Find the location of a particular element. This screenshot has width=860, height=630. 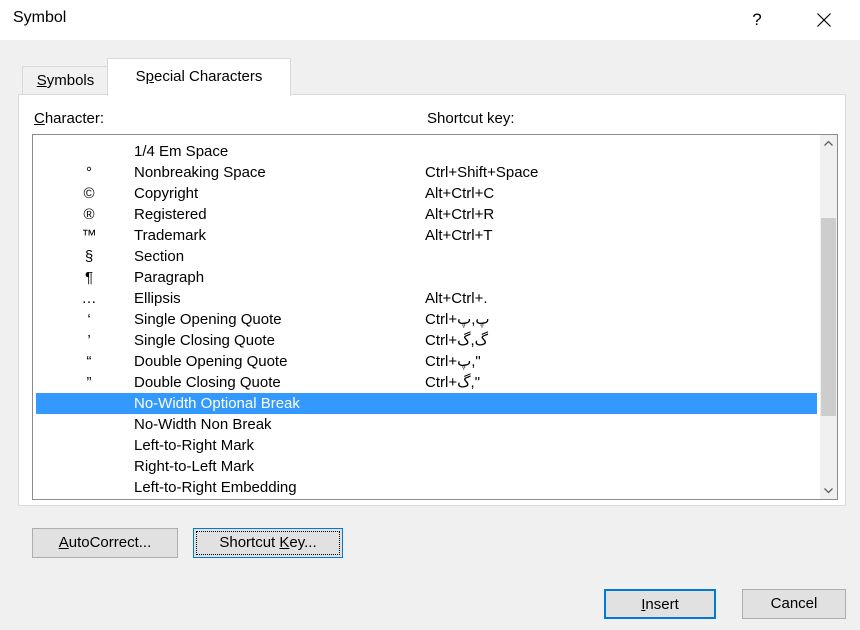

character-glyph: ‘ is located at coordinates (89, 319).